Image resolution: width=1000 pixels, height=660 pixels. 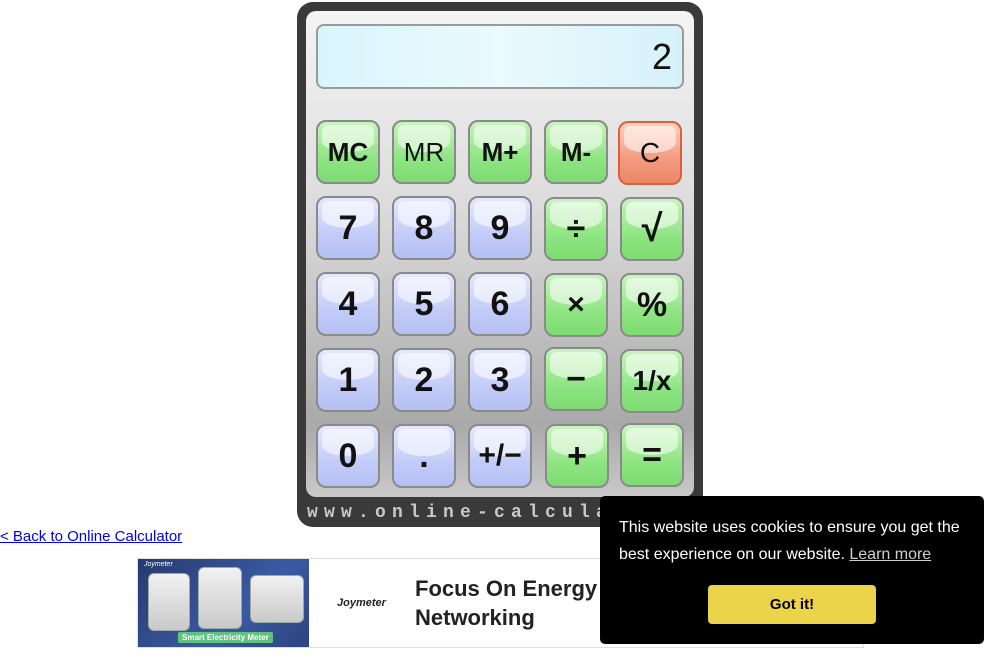 What do you see at coordinates (500, 304) in the screenshot?
I see `digit-6-button: 6` at bounding box center [500, 304].